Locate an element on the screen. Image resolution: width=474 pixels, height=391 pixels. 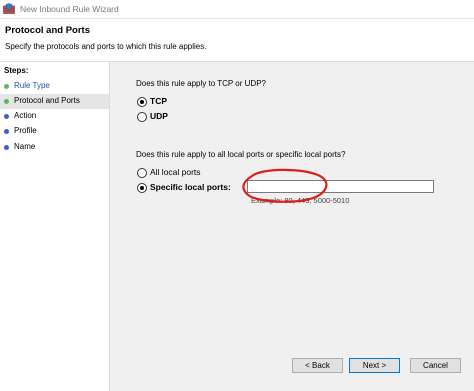
all-ports-radio is located at coordinates (142, 173).